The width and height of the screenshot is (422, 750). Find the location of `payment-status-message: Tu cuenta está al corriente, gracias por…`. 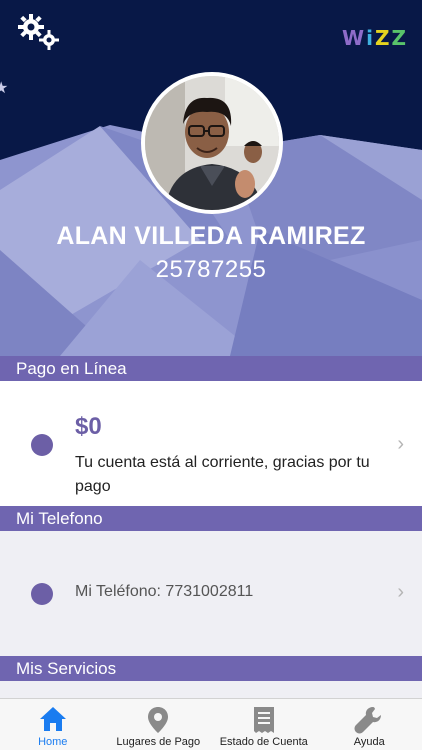

payment-status-message: Tu cuenta está al corriente, gracias por… is located at coordinates (222, 474).